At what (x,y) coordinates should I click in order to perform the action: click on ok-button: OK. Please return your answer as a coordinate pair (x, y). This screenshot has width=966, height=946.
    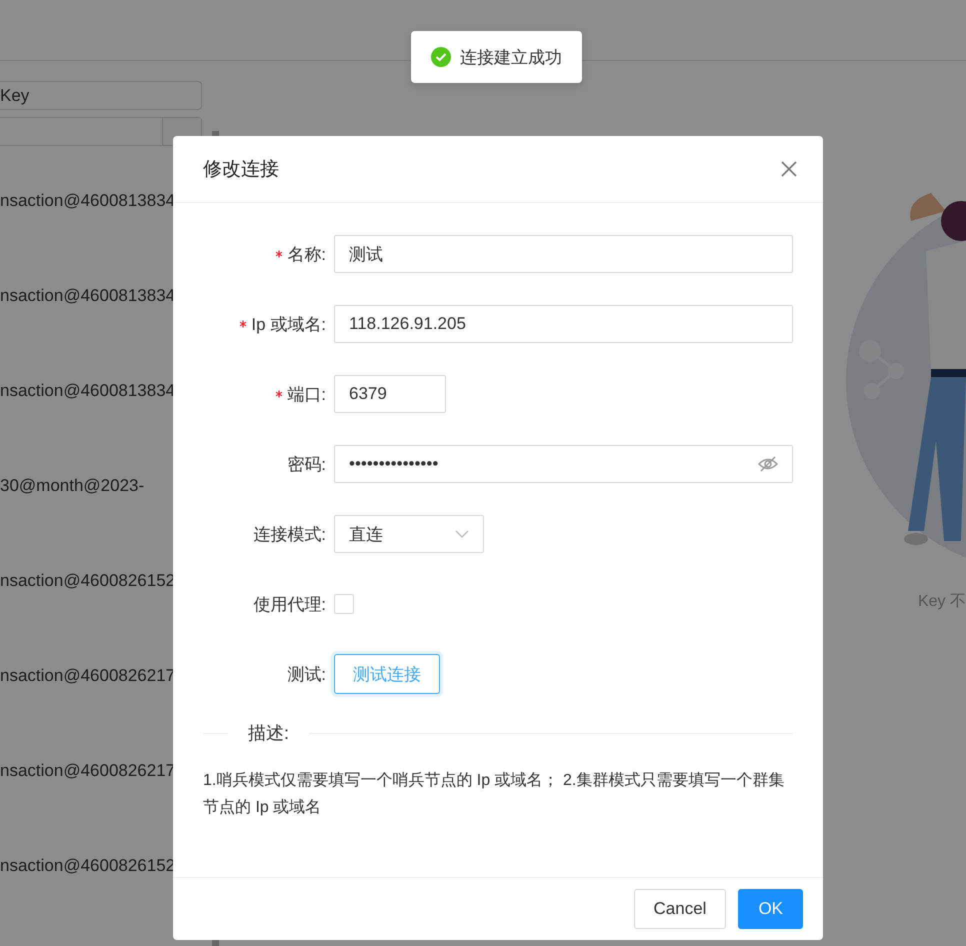
    Looking at the image, I should click on (770, 909).